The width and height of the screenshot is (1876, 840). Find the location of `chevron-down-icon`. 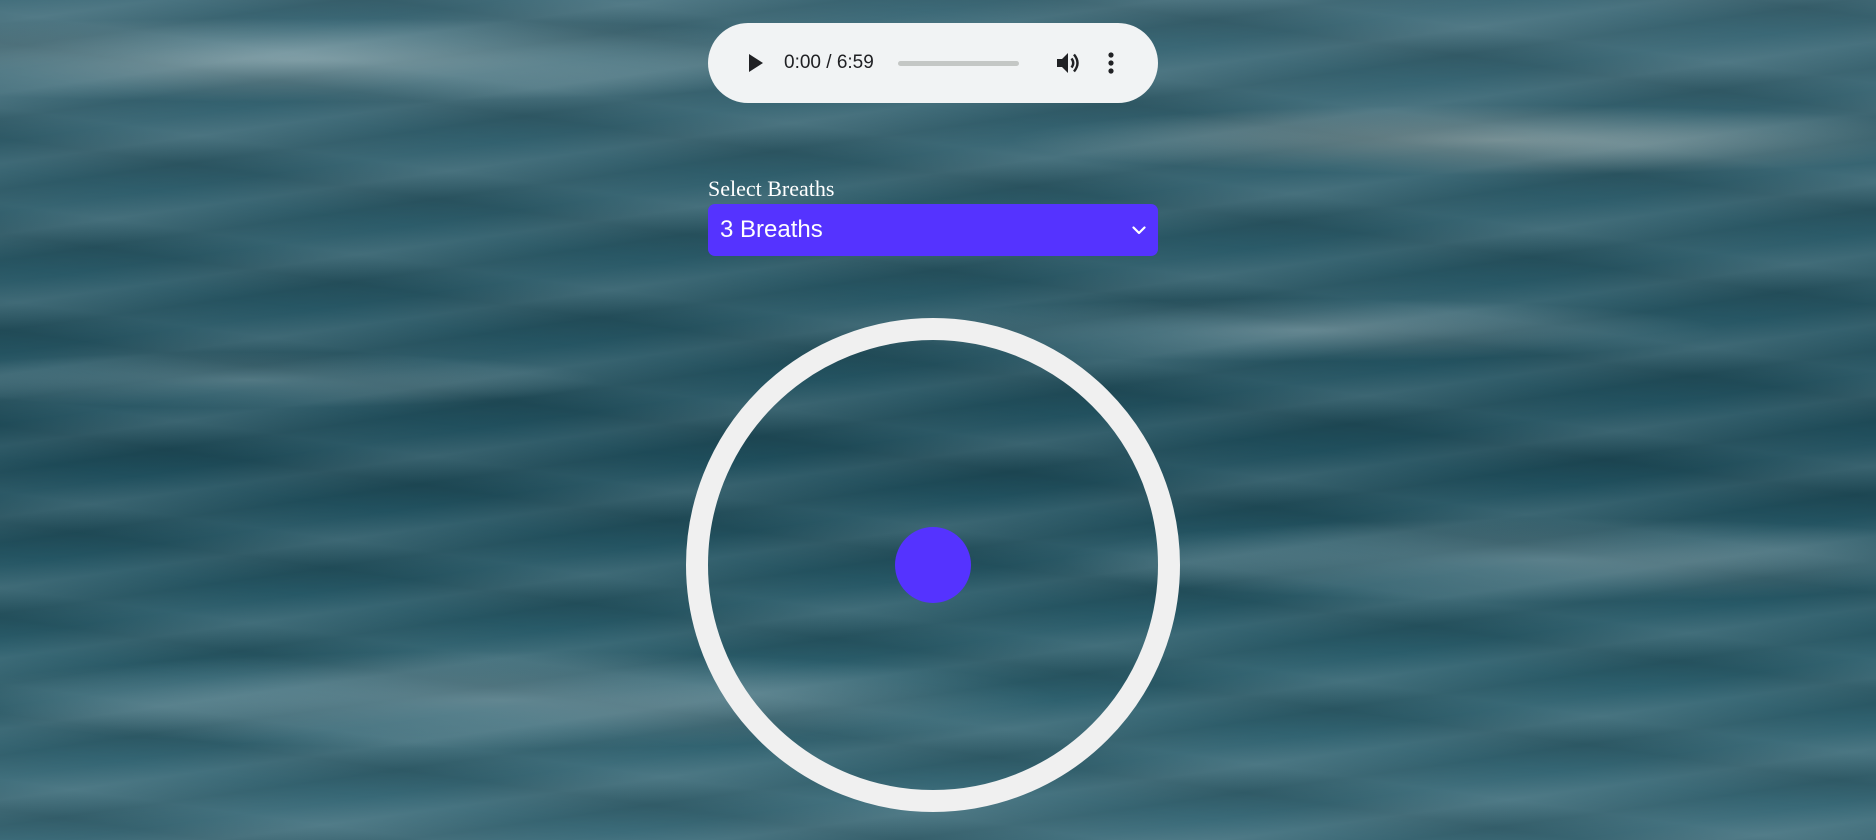

chevron-down-icon is located at coordinates (1139, 229).